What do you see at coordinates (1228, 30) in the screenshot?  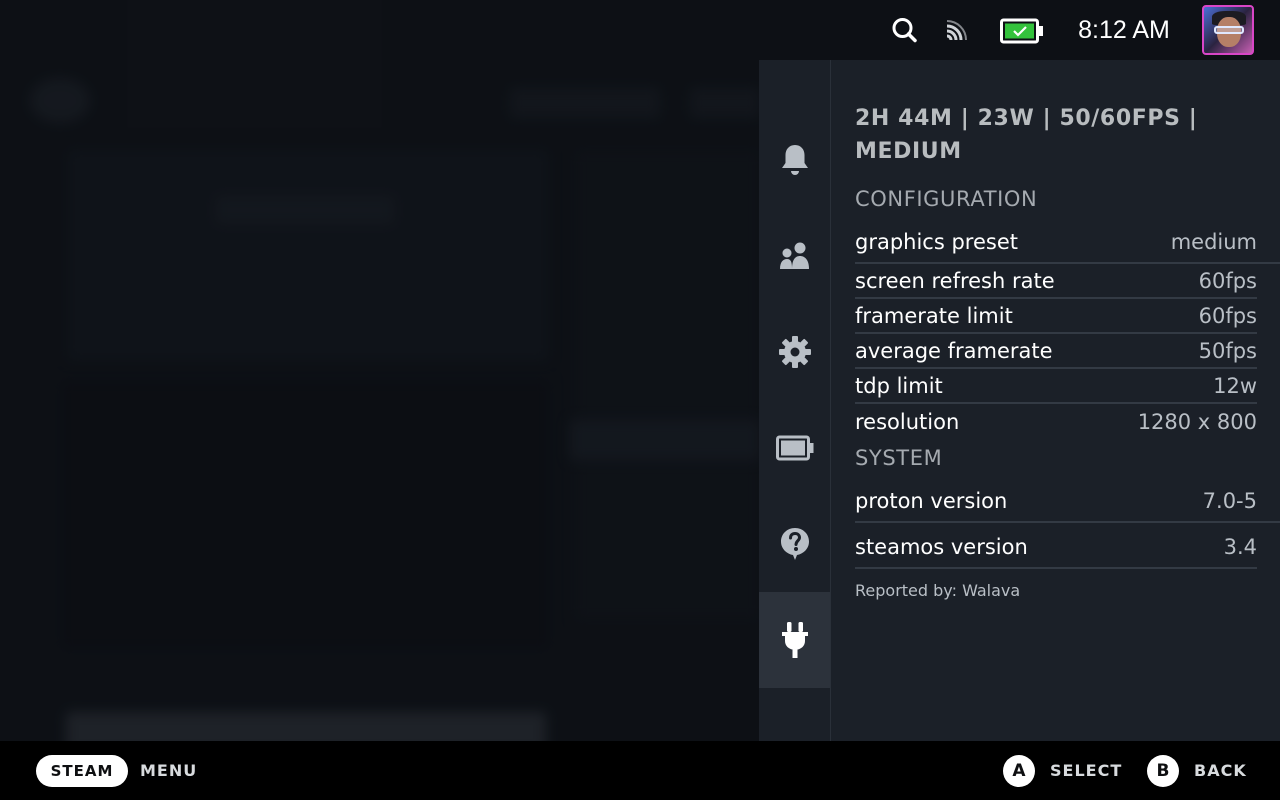 I see `avatar` at bounding box center [1228, 30].